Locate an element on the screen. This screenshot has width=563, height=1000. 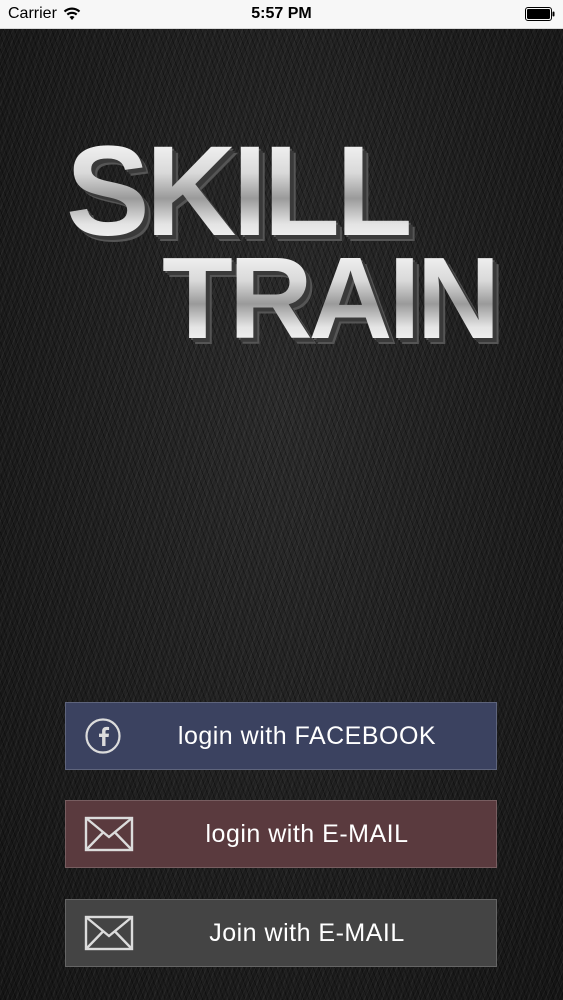
join-email-button: Join with E-MAIL is located at coordinates (281, 933).